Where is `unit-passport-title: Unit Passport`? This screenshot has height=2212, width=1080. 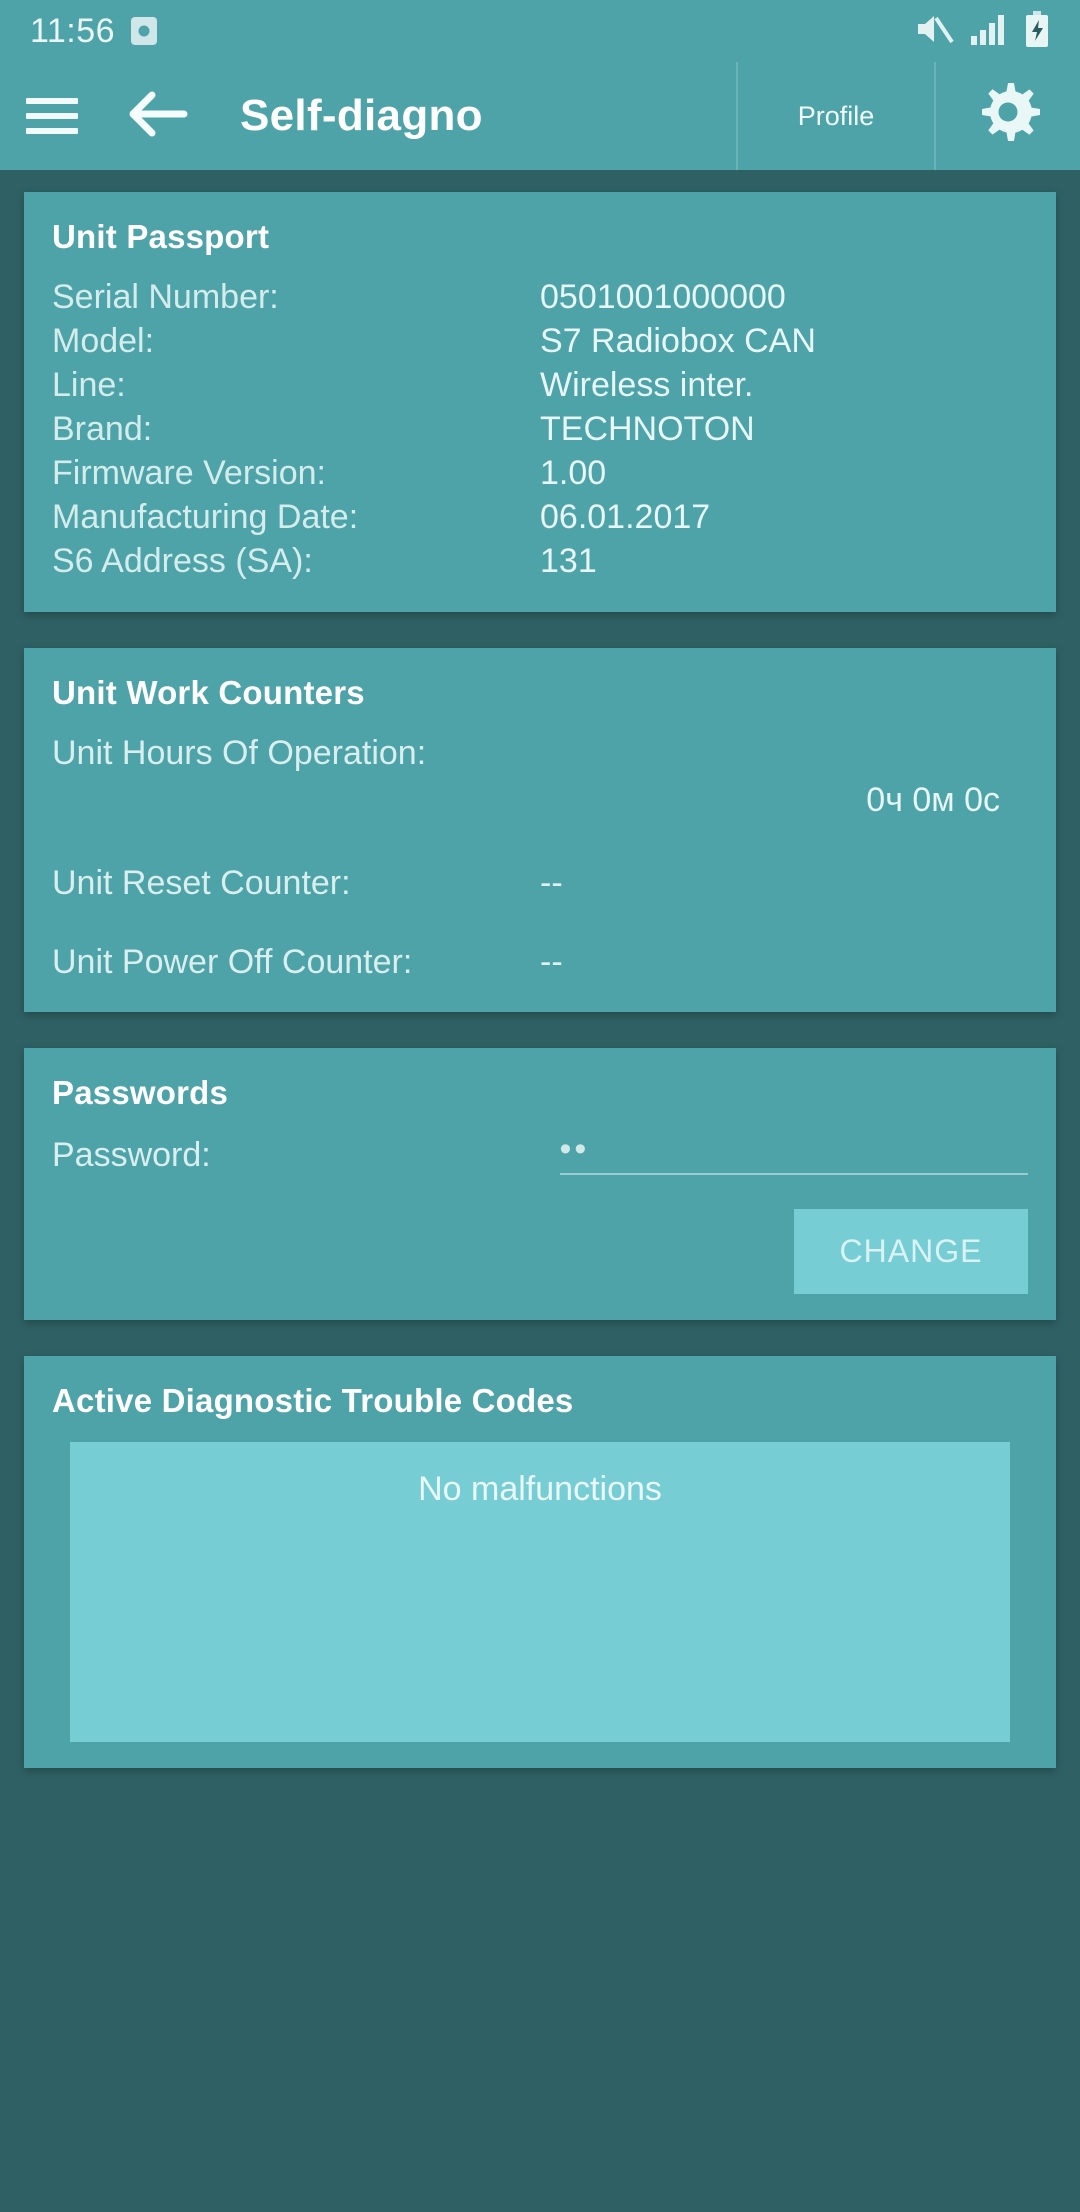
unit-passport-title: Unit Passport is located at coordinates (161, 236).